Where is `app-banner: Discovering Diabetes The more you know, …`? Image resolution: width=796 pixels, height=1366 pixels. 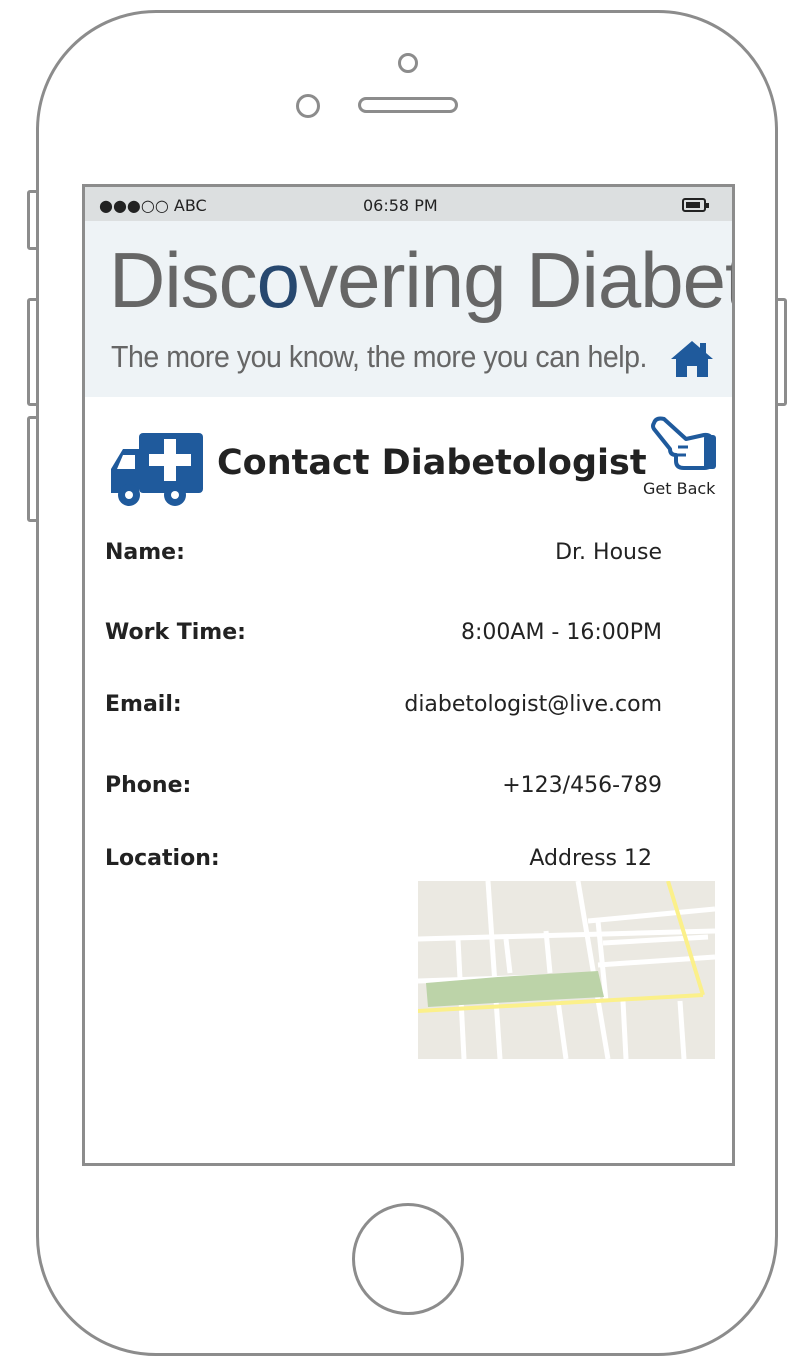
app-banner: Discovering Diabetes The more you know, … is located at coordinates (408, 309).